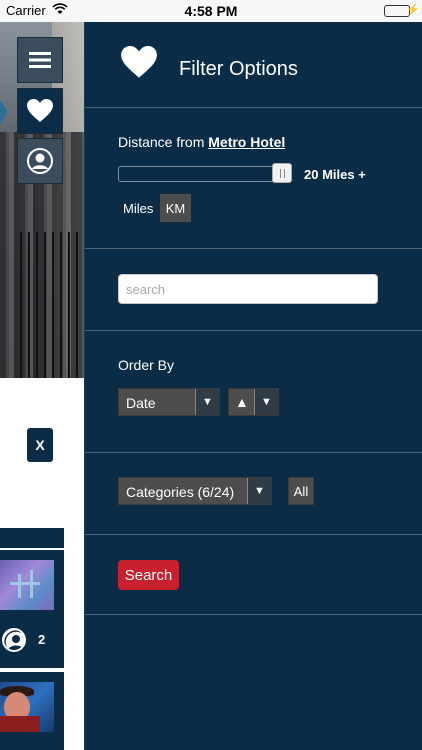 Image resolution: width=422 pixels, height=750 pixels. I want to click on distance-place-link: Metro Hotel, so click(246, 142).